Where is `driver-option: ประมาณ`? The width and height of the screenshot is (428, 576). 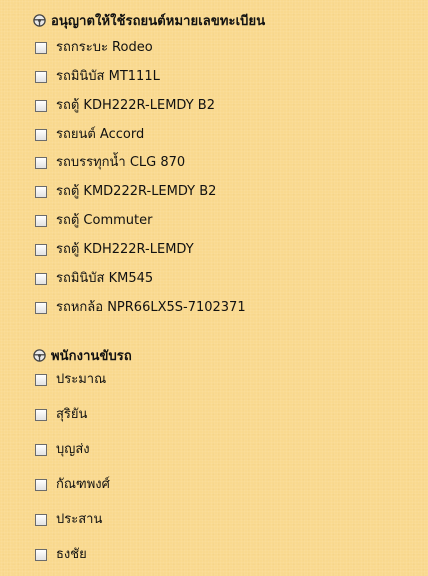 driver-option: ประมาณ is located at coordinates (70, 380).